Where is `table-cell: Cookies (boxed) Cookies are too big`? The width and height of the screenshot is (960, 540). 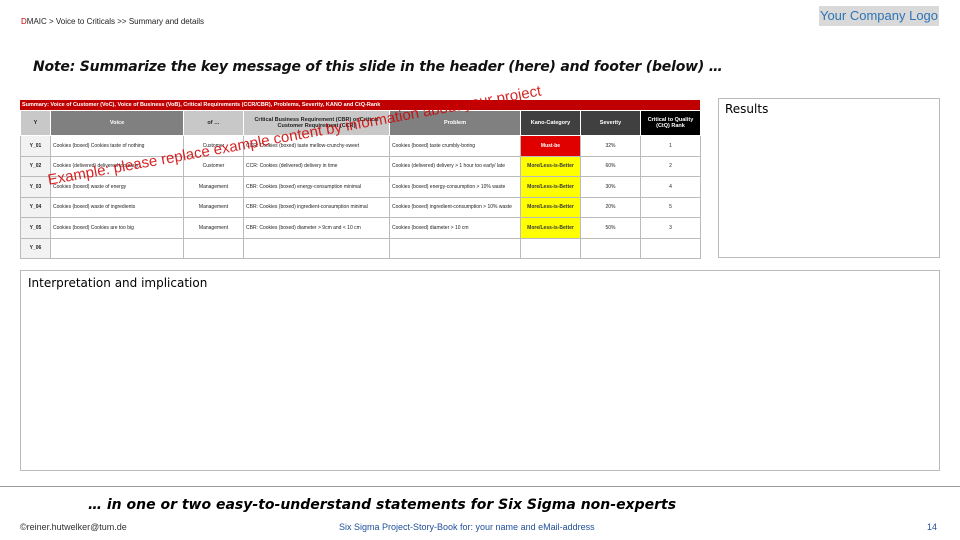 table-cell: Cookies (boxed) Cookies are too big is located at coordinates (117, 228).